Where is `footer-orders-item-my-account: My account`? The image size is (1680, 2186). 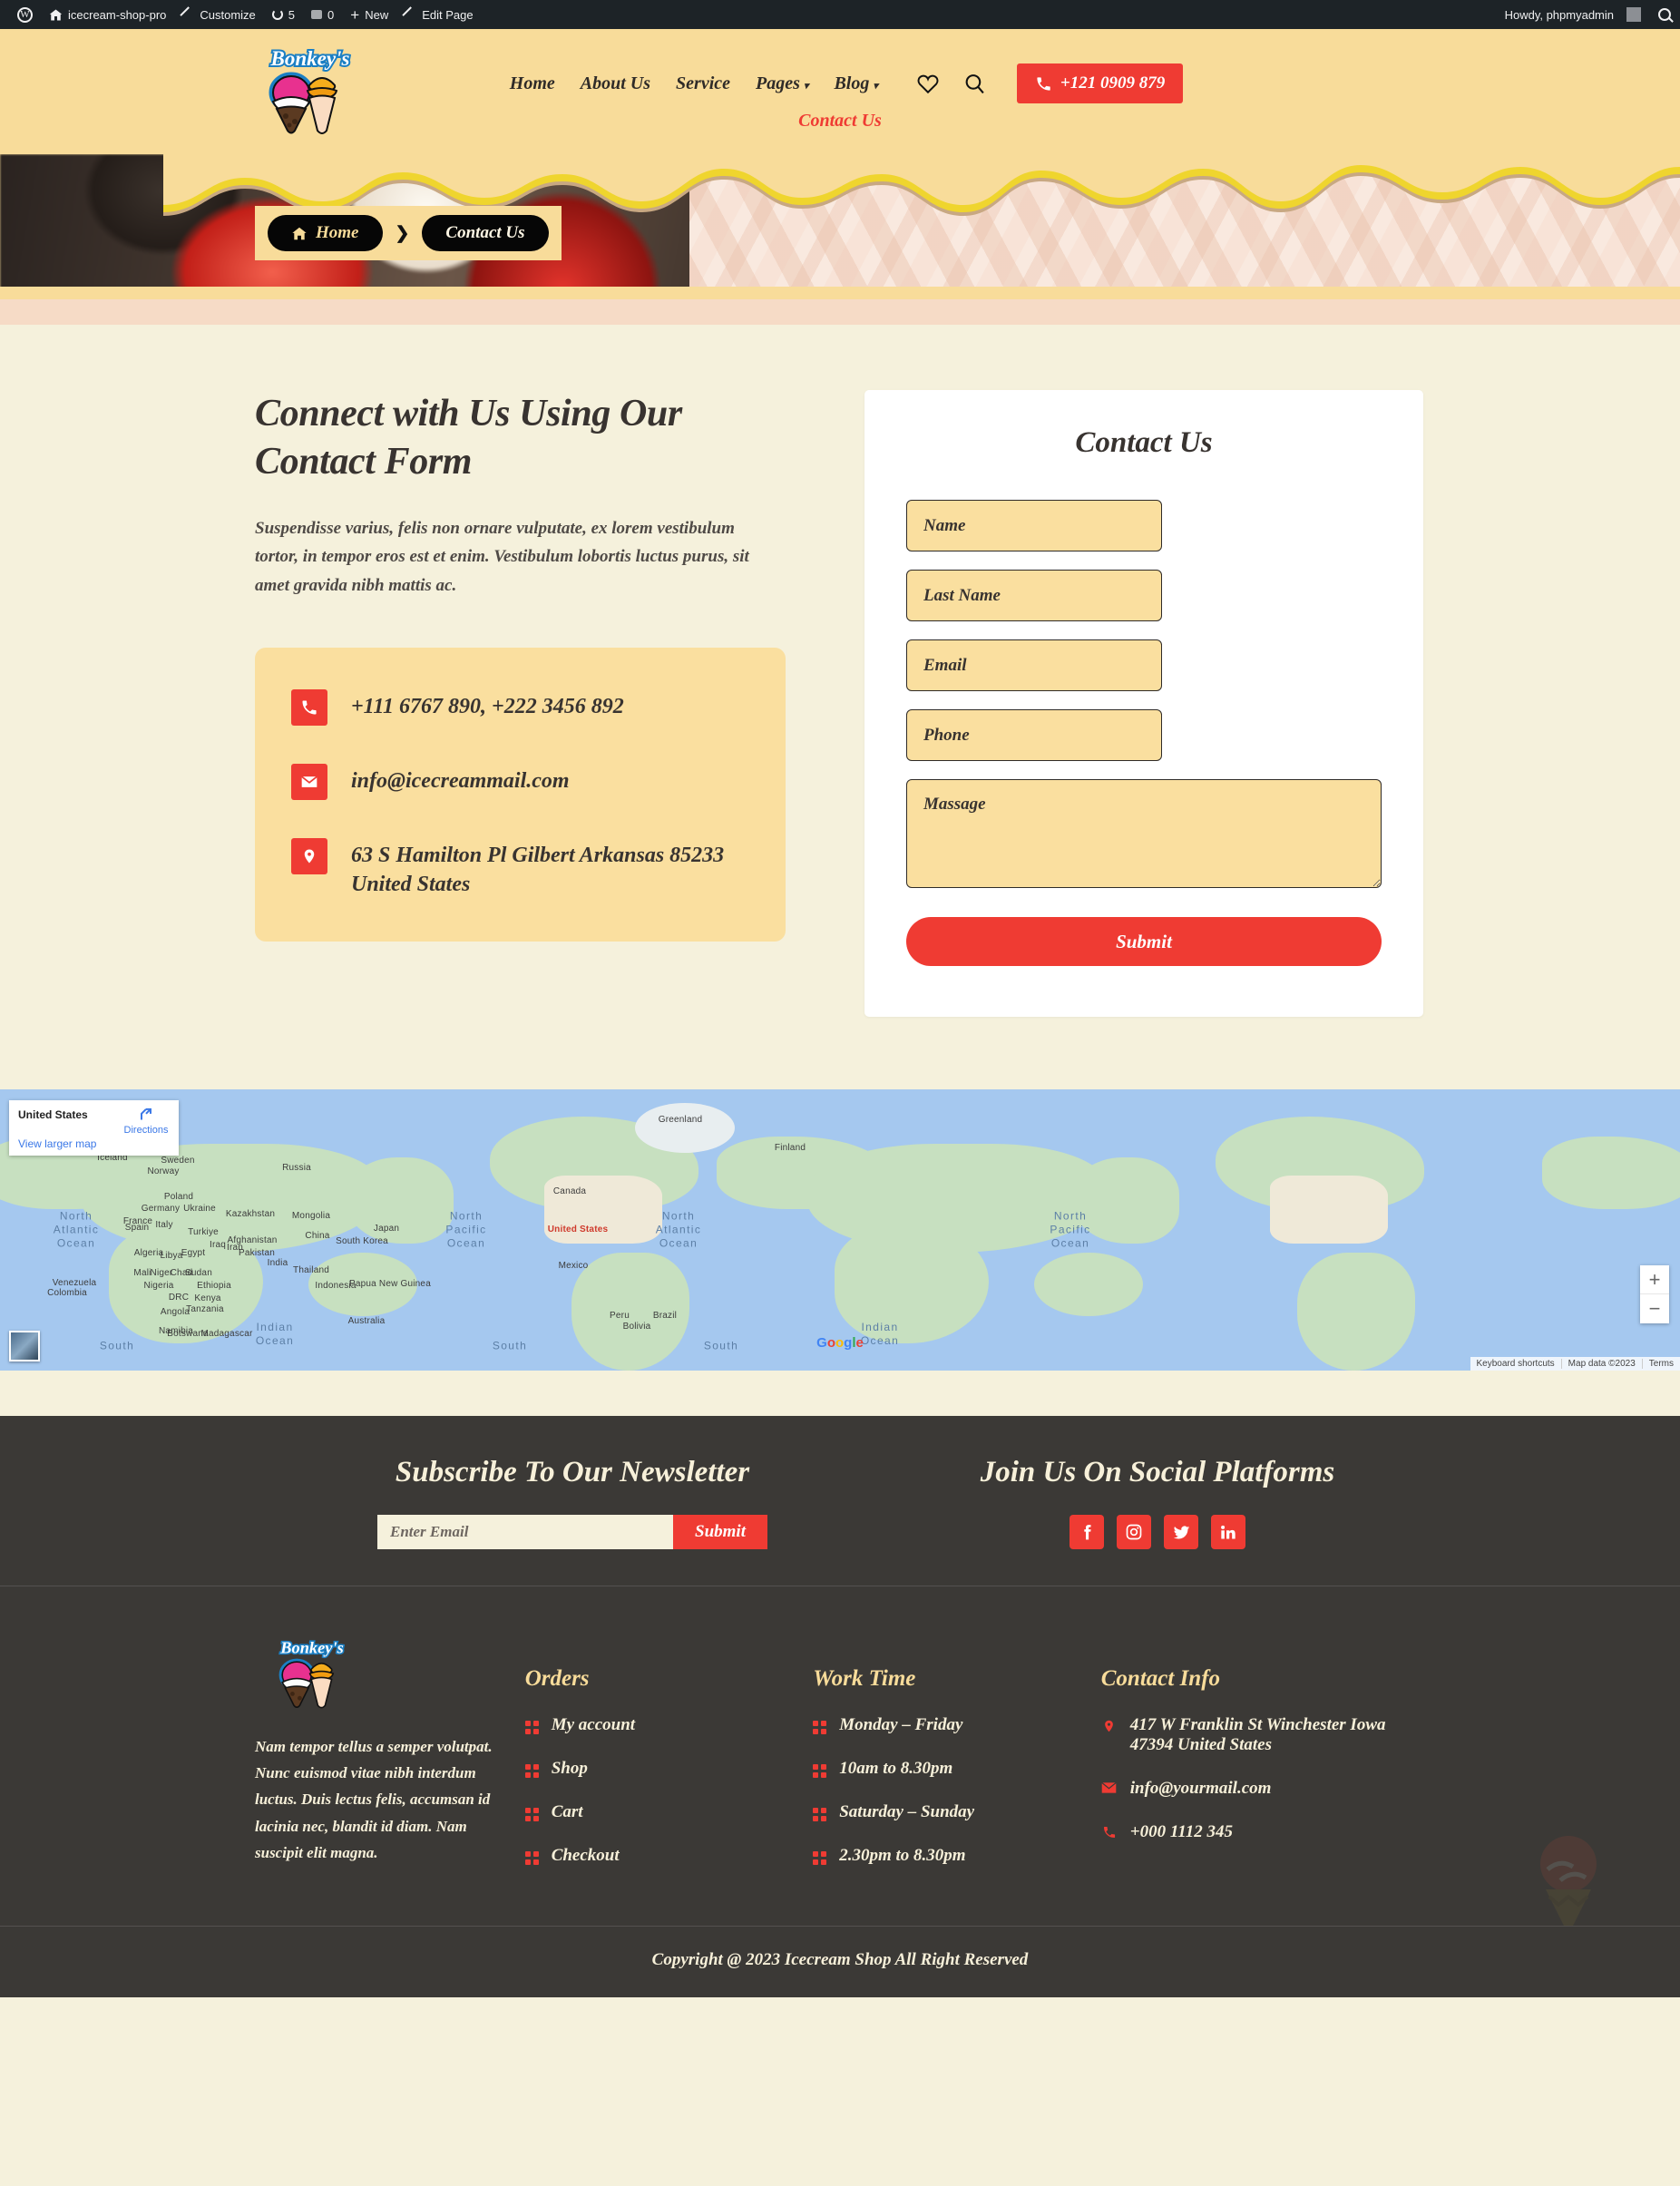 footer-orders-item-my-account: My account is located at coordinates (669, 1725).